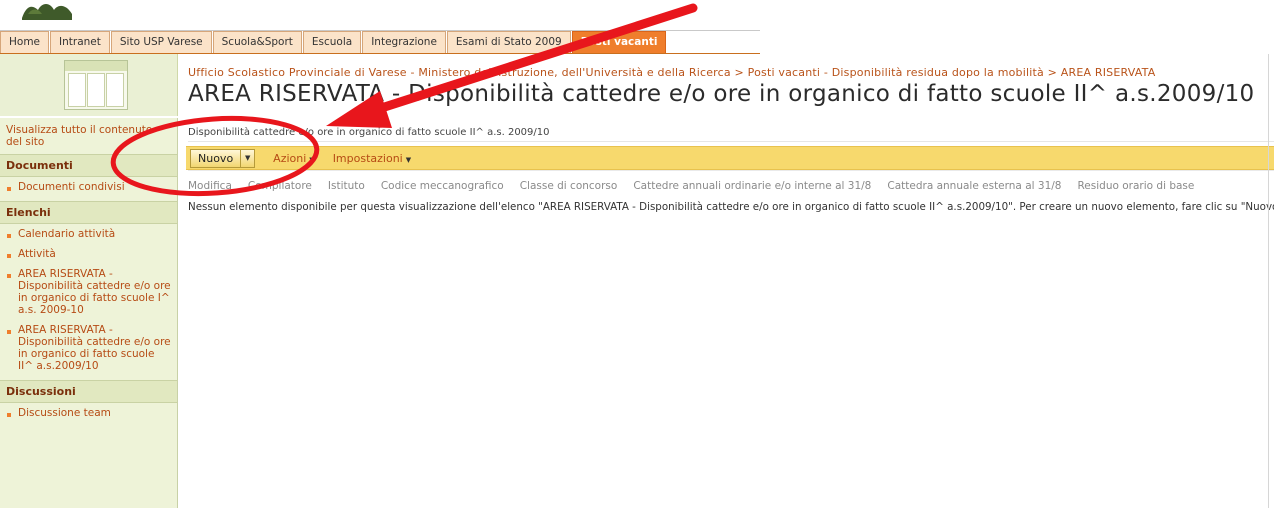 Image resolution: width=1274 pixels, height=508 pixels. I want to click on view-all-site-content-link: Visualizza tutto il contenuto del sito, so click(88, 134).